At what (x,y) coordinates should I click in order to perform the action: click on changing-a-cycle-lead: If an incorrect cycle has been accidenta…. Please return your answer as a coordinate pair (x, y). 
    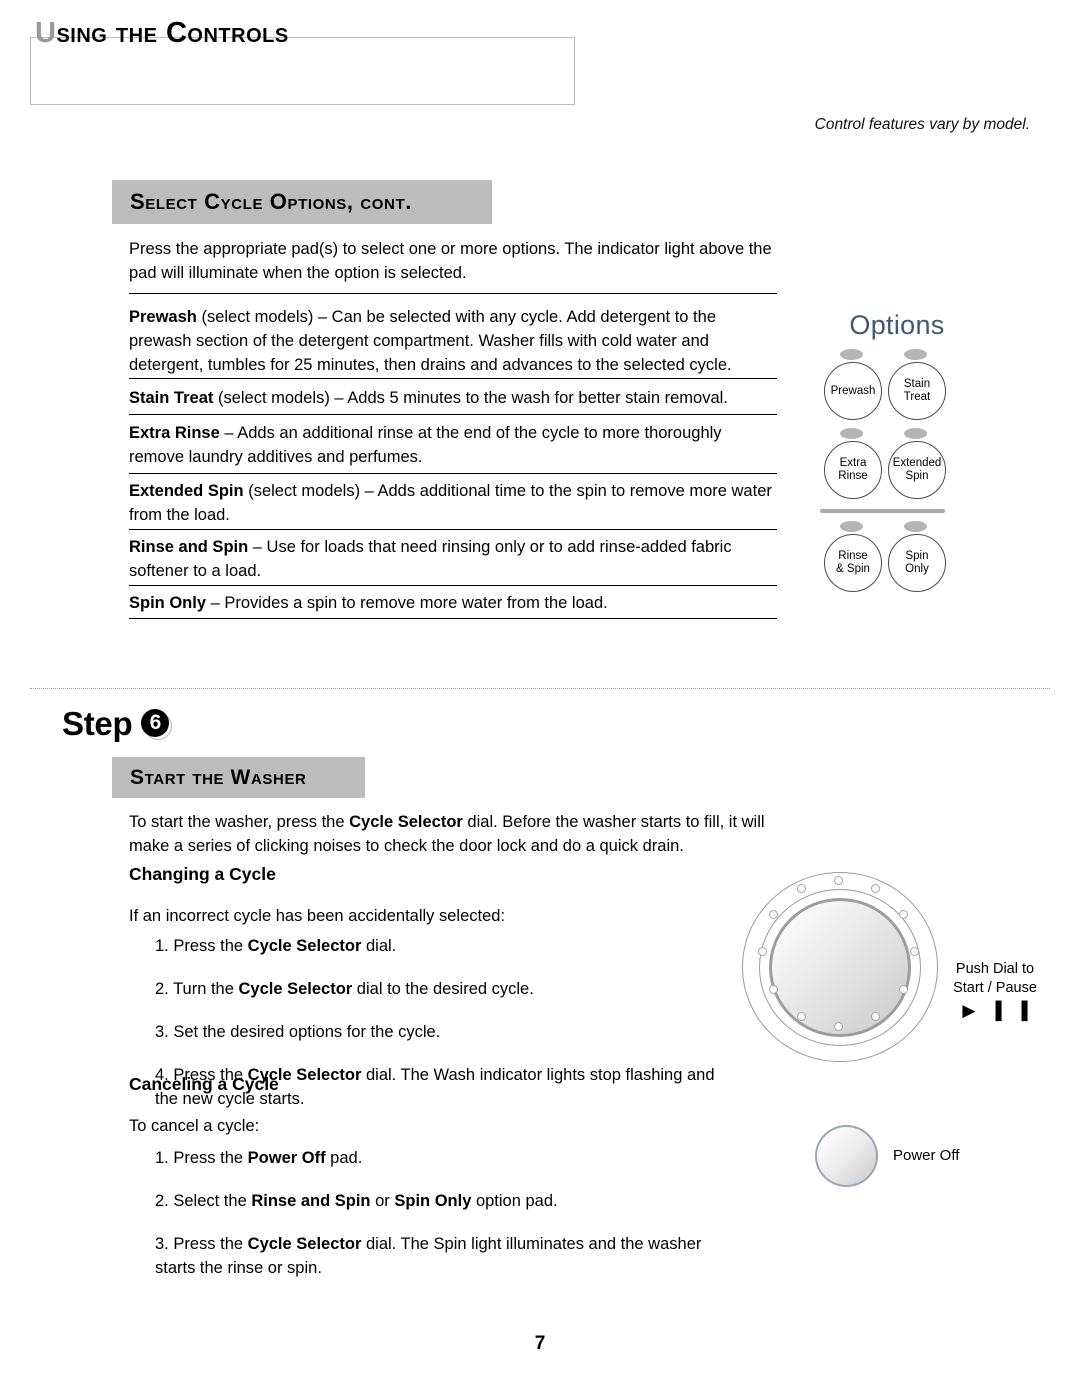
    Looking at the image, I should click on (317, 916).